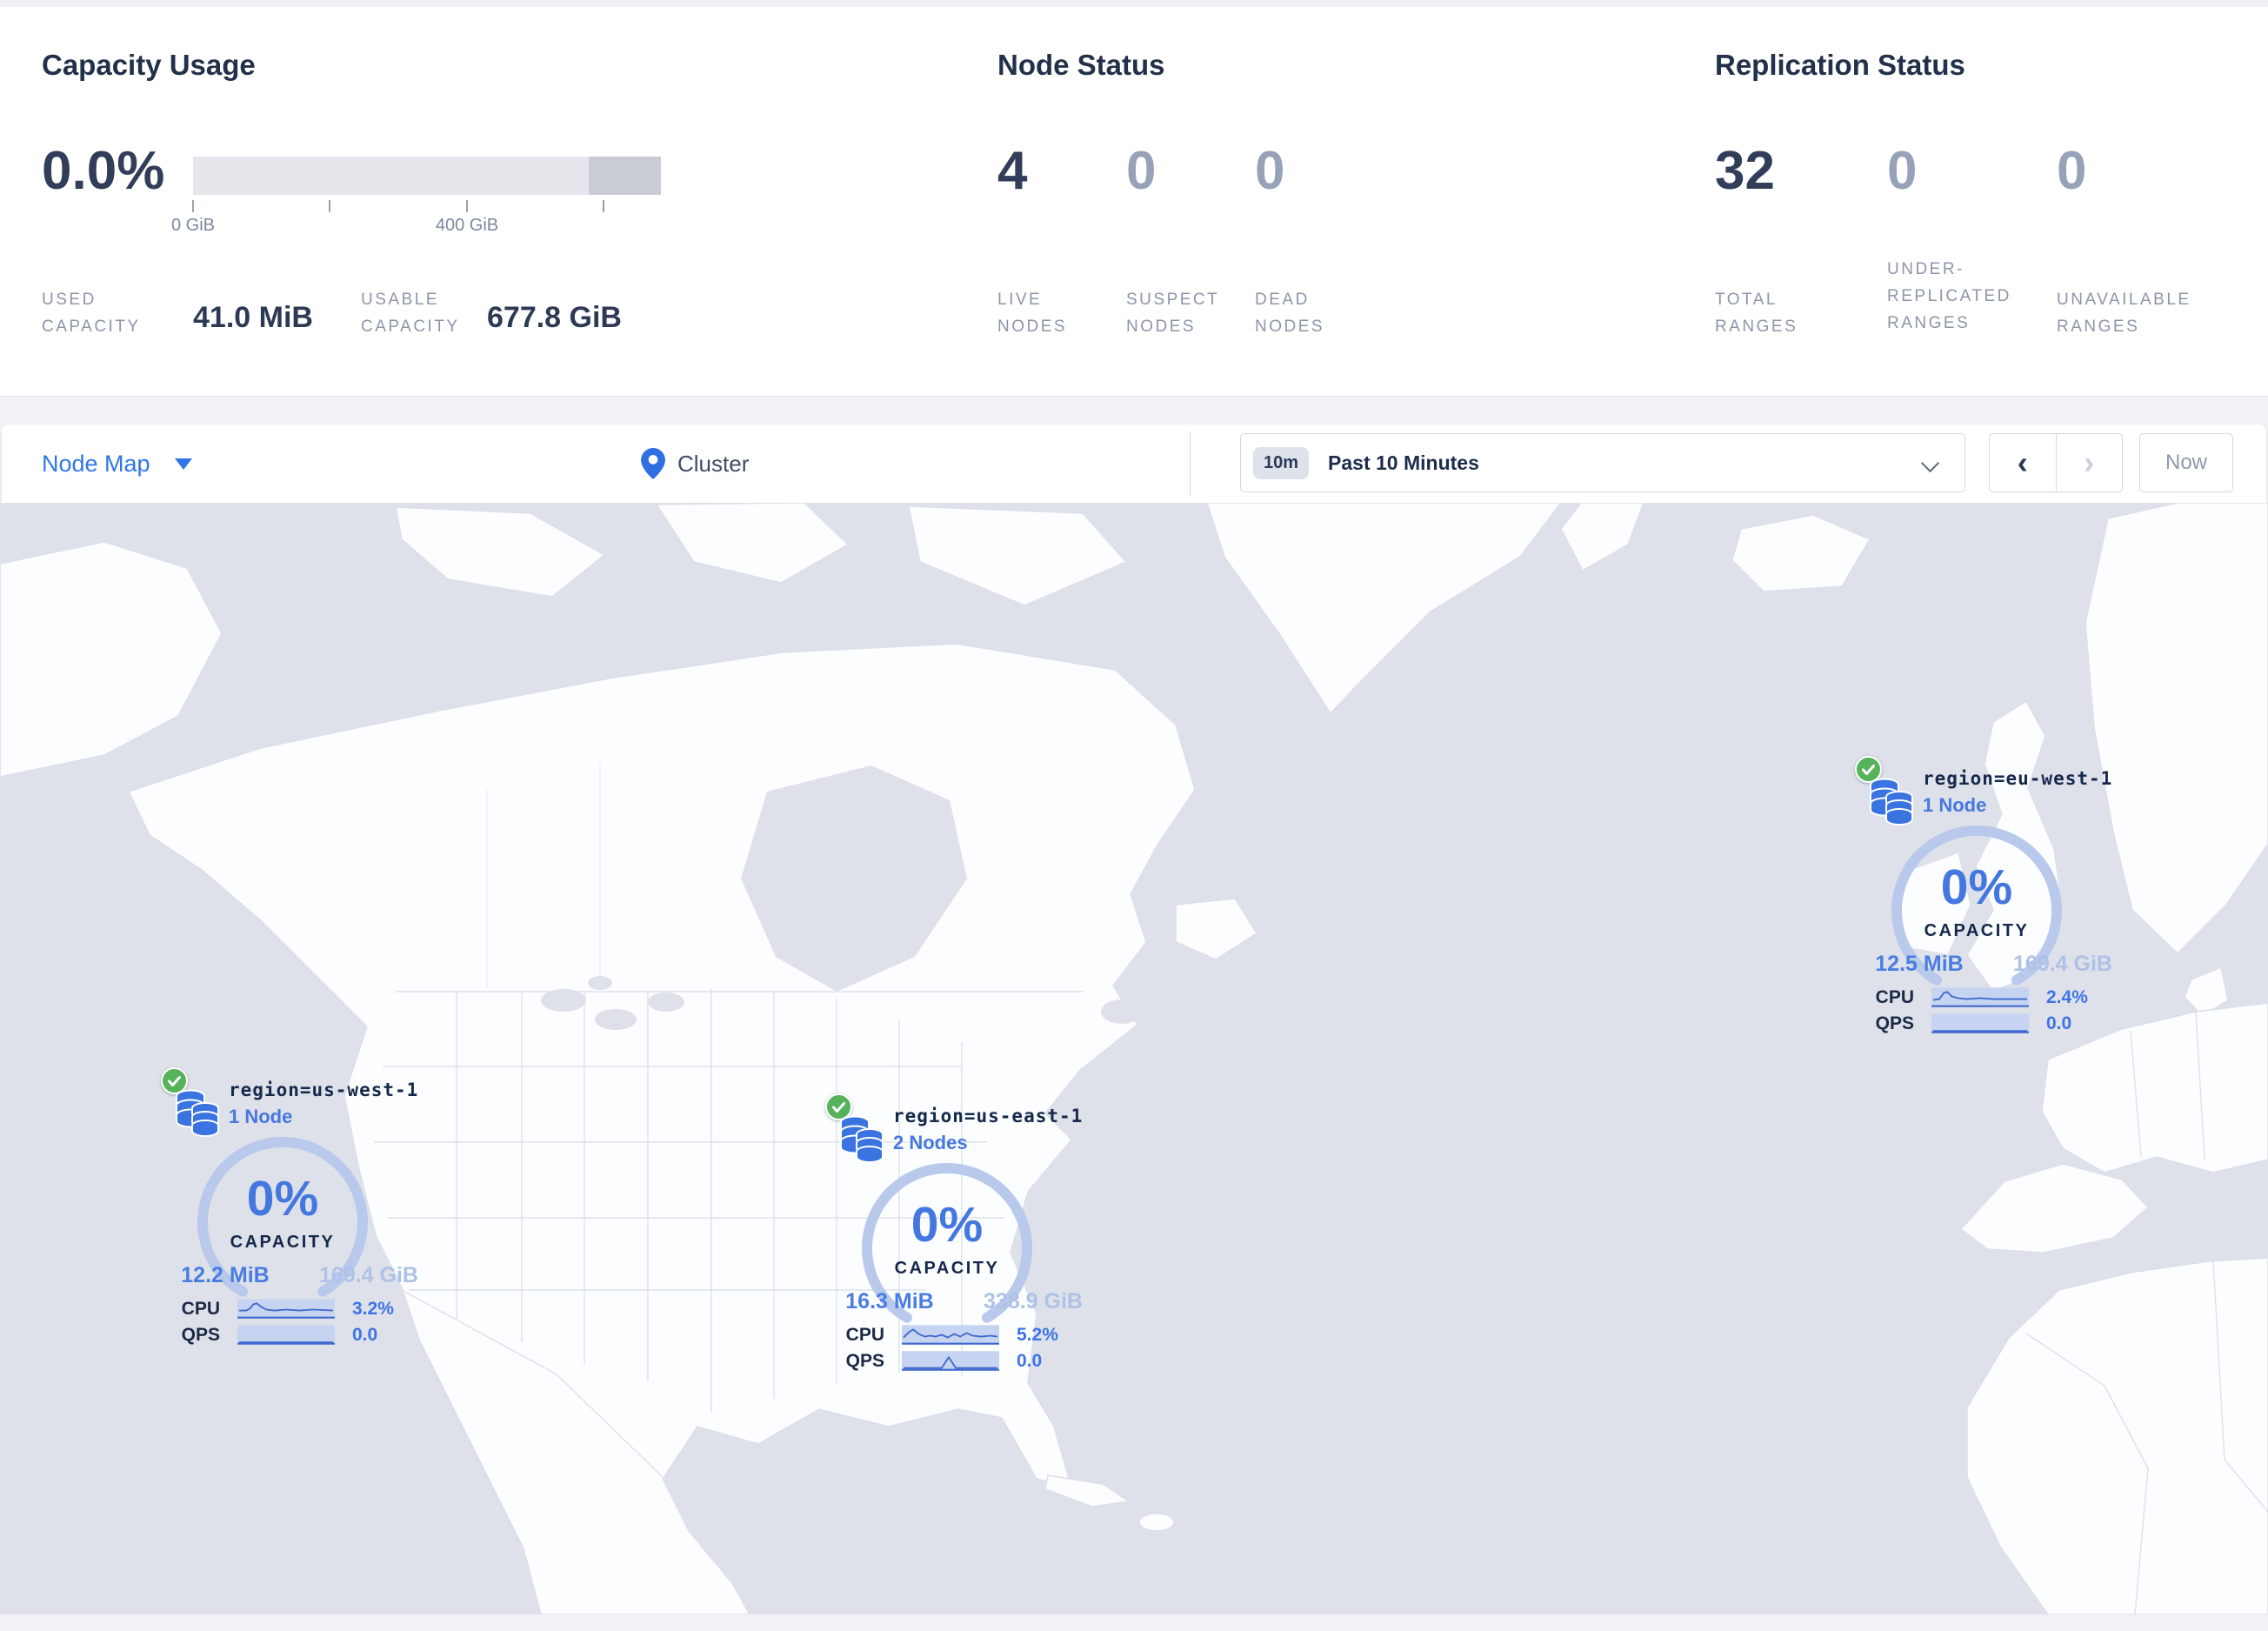 The image size is (2268, 1631). Describe the element at coordinates (2023, 462) in the screenshot. I see `time-prev-button: ‹` at that location.